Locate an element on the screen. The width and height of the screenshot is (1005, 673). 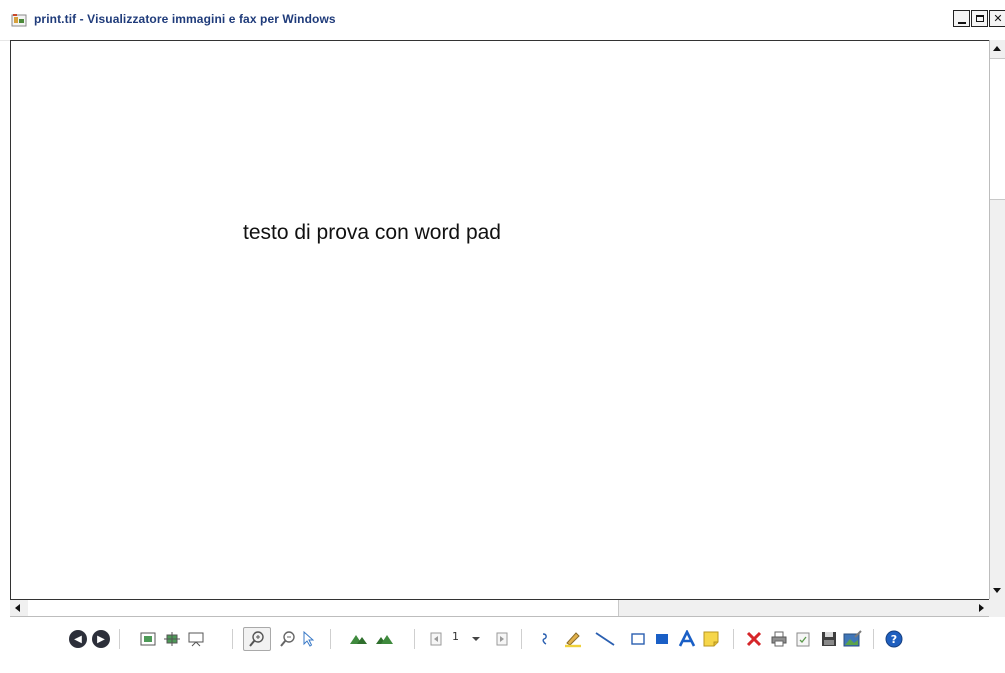
minimize-button is located at coordinates (961, 18).